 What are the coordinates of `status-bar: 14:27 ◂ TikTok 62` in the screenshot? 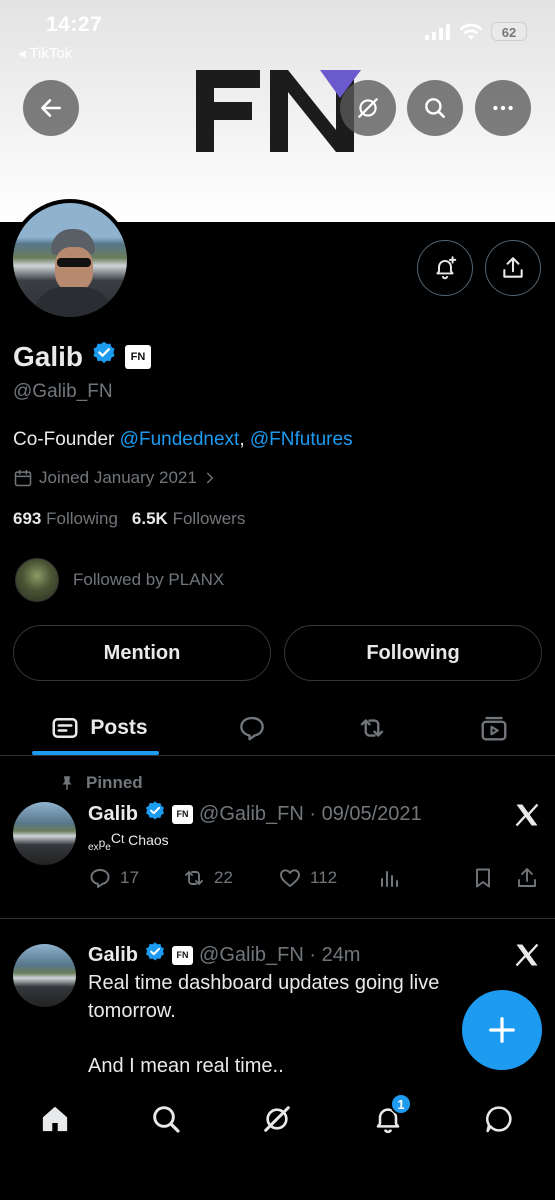 It's located at (277, 35).